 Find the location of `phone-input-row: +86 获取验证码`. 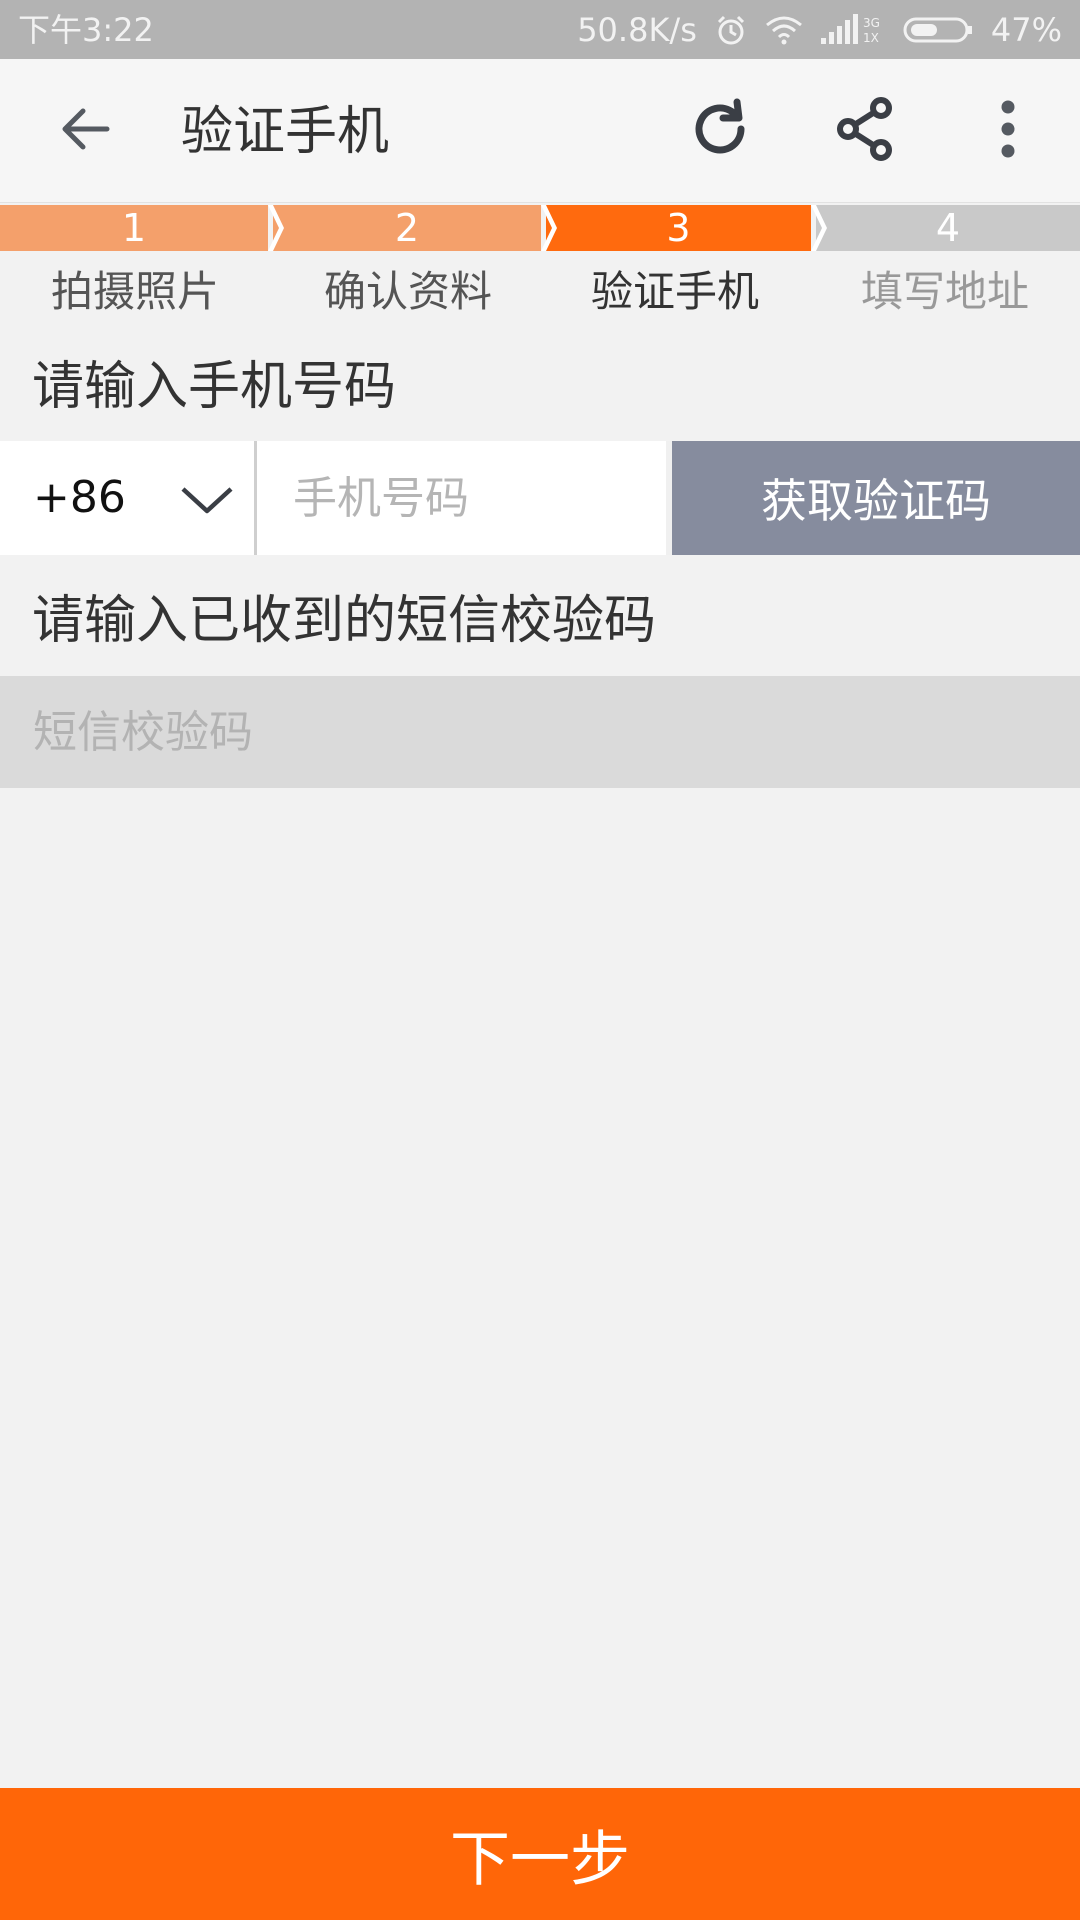

phone-input-row: +86 获取验证码 is located at coordinates (540, 498).